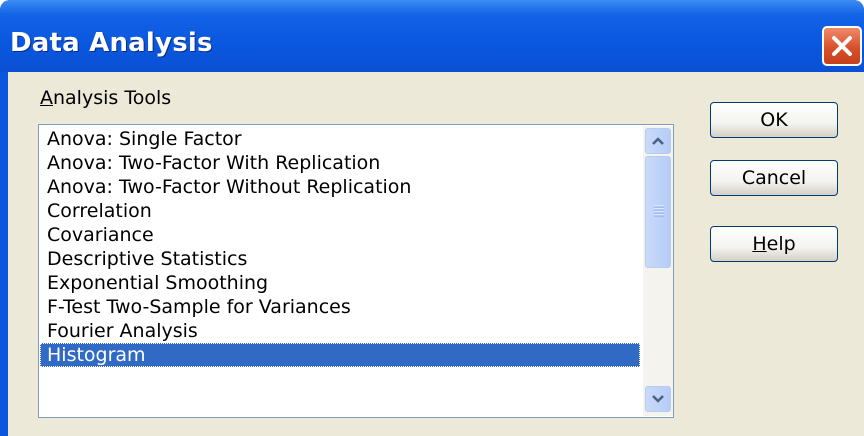  What do you see at coordinates (147, 259) in the screenshot?
I see `list-item: Descriptive Statistics` at bounding box center [147, 259].